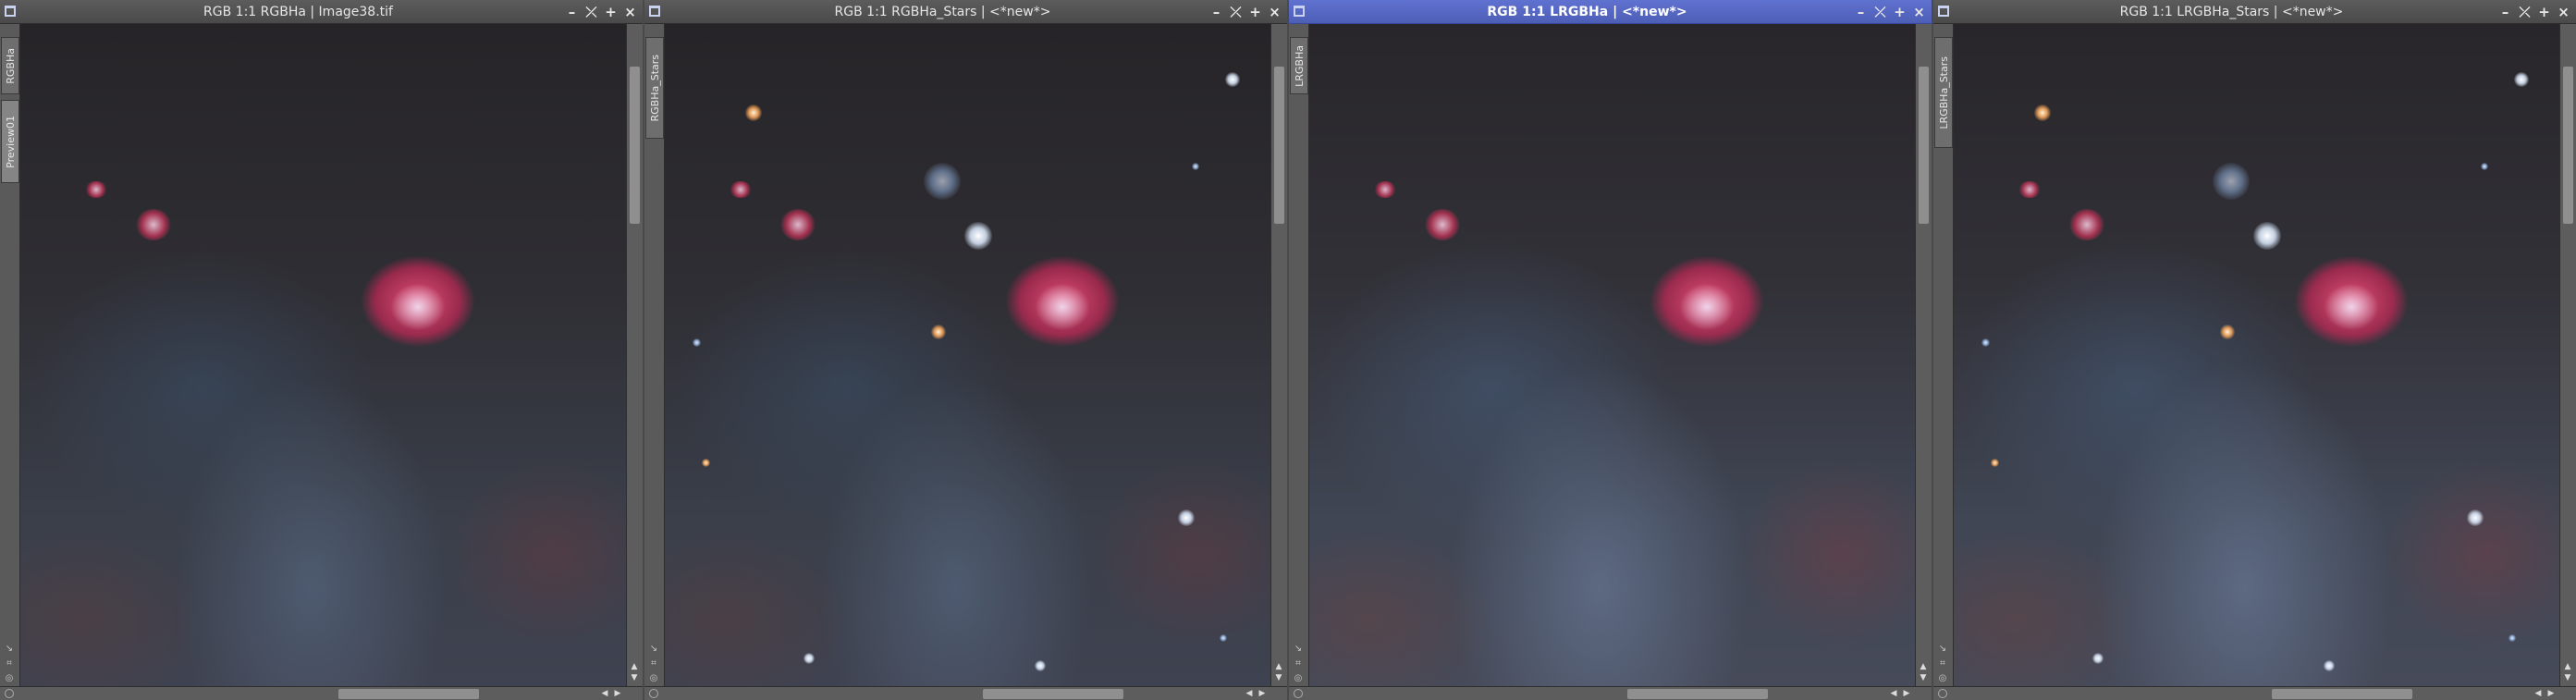 This screenshot has height=700, width=2576. I want to click on window-titlebar: RGB 1:1 RGBHa_Stars | <*new*> – ⤫ + ×, so click(965, 12).